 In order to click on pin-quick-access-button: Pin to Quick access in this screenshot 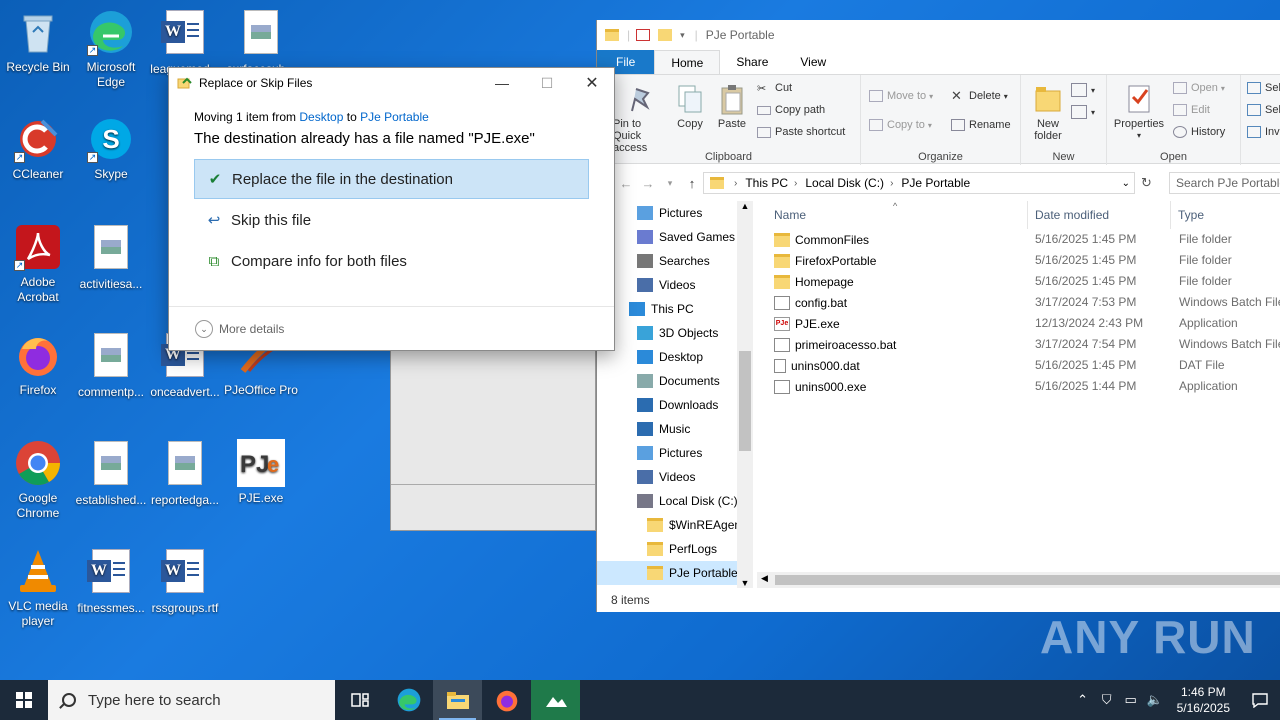, I will do `click(641, 118)`.